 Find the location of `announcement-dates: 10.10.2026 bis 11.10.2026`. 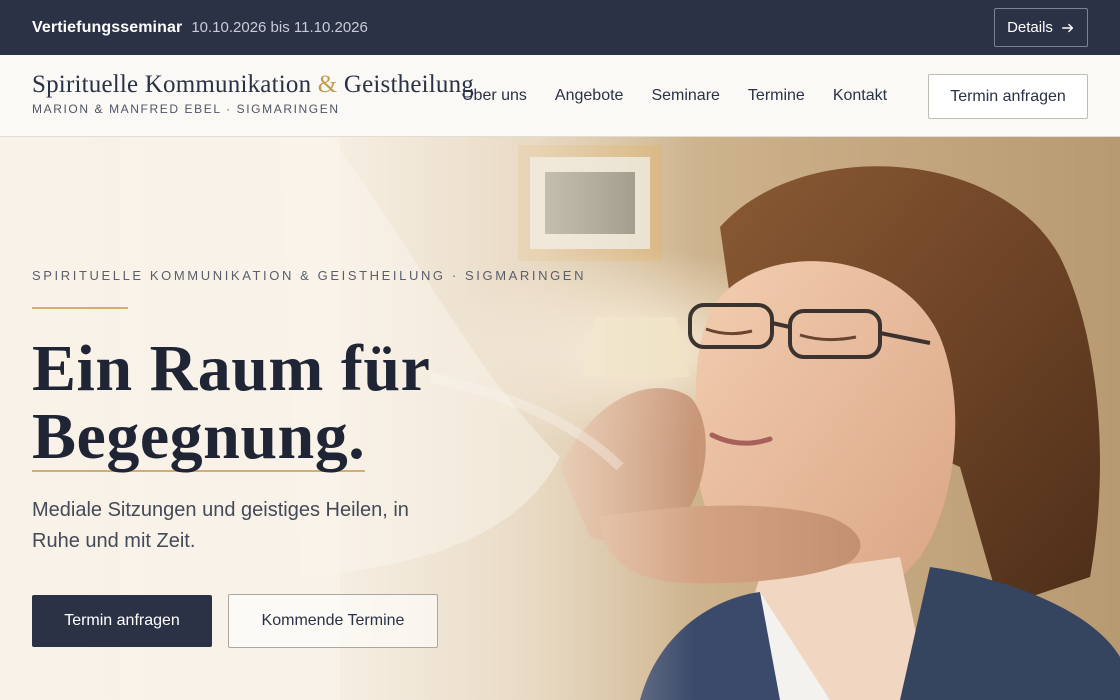

announcement-dates: 10.10.2026 bis 11.10.2026 is located at coordinates (279, 27).